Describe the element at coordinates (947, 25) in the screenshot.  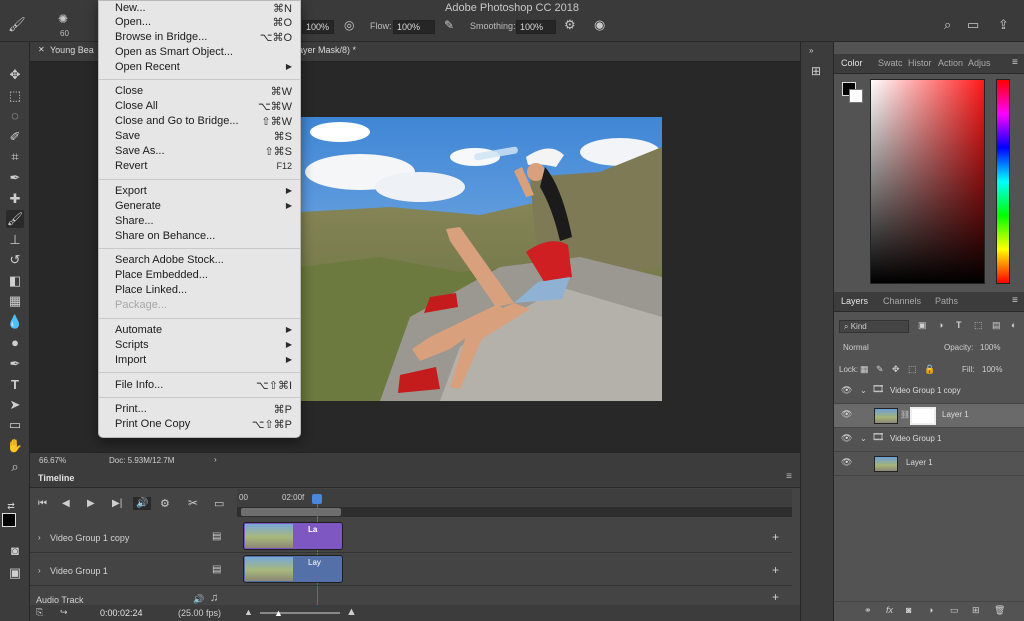
I see `search-icon: ⌕` at that location.